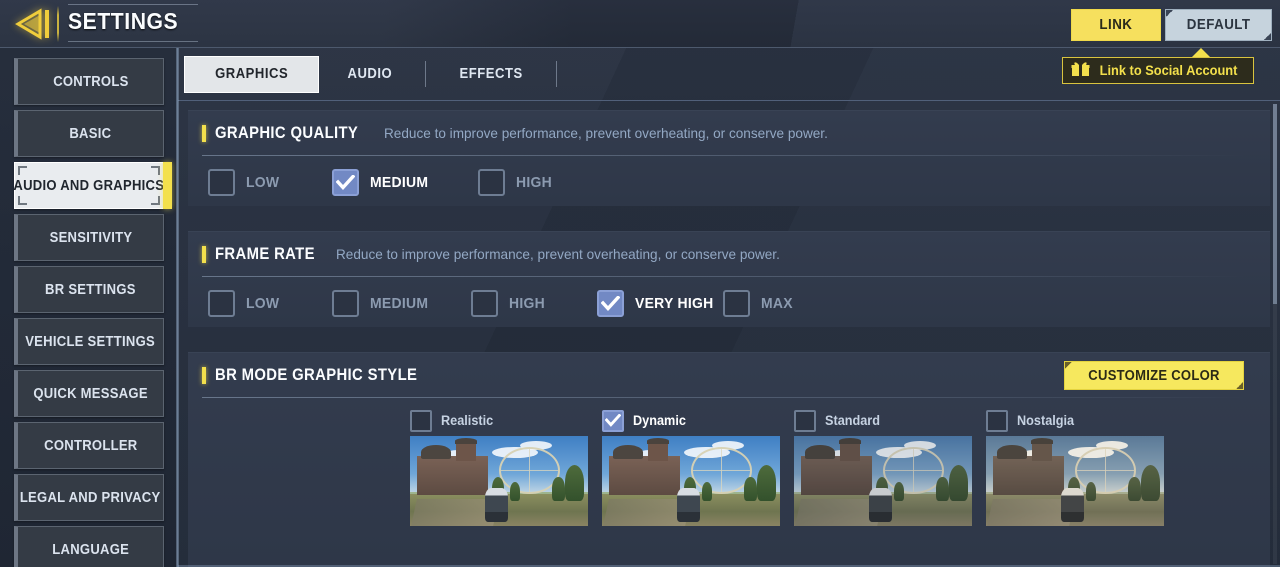  What do you see at coordinates (167, 185) in the screenshot?
I see `active-accent-bar` at bounding box center [167, 185].